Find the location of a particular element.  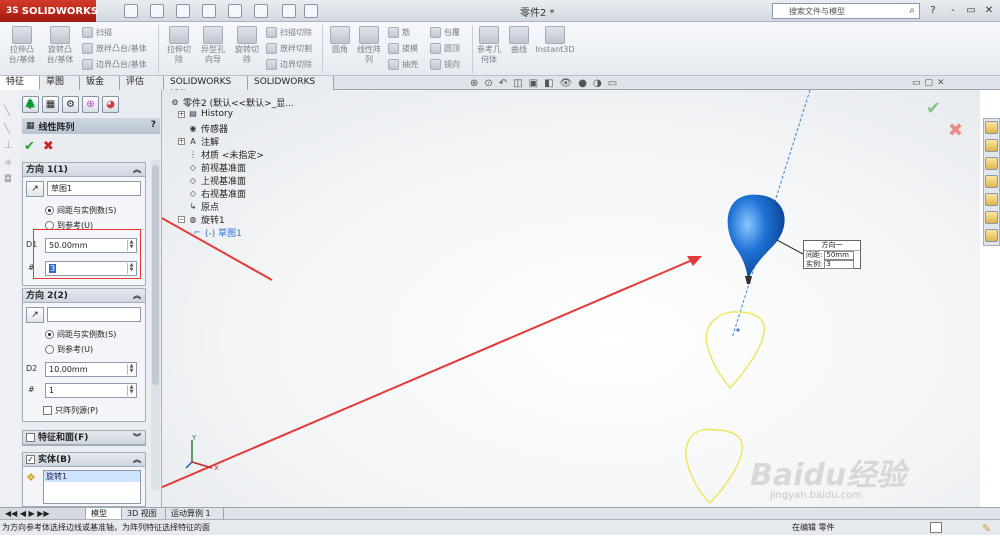

cancel-button: ✖ is located at coordinates (48, 146).